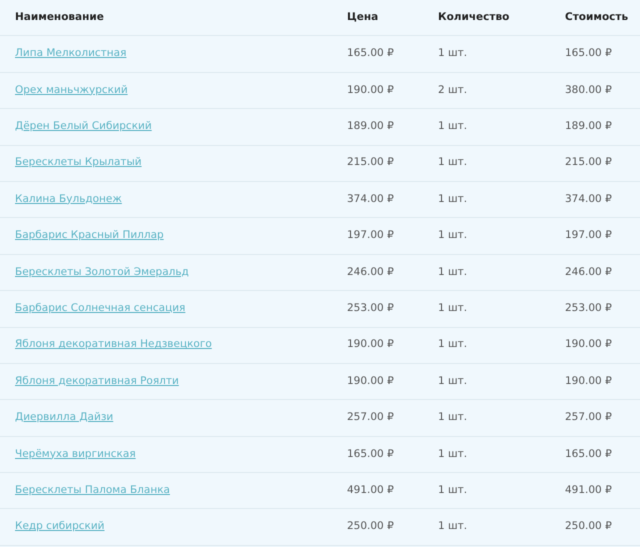 The width and height of the screenshot is (640, 547). What do you see at coordinates (589, 199) in the screenshot?
I see `cost-cell-text: 374.00 ₽` at bounding box center [589, 199].